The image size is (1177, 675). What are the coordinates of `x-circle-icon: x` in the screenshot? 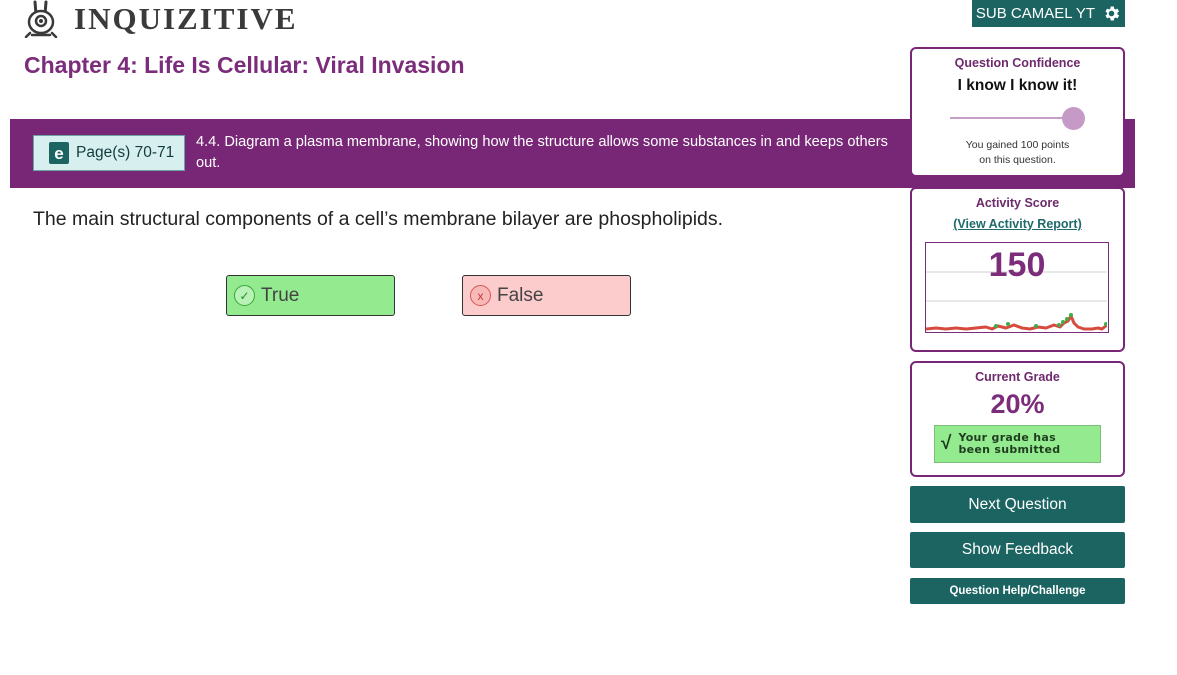 It's located at (480, 295).